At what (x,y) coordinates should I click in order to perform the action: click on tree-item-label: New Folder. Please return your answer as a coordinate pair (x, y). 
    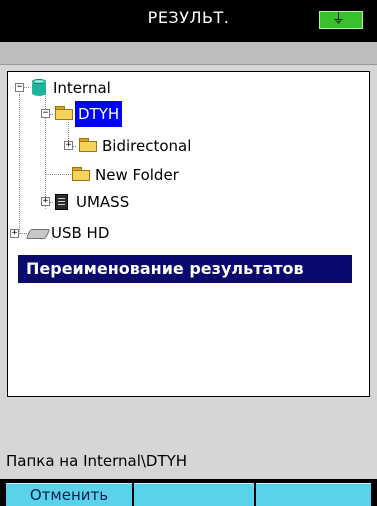
    Looking at the image, I should click on (137, 175).